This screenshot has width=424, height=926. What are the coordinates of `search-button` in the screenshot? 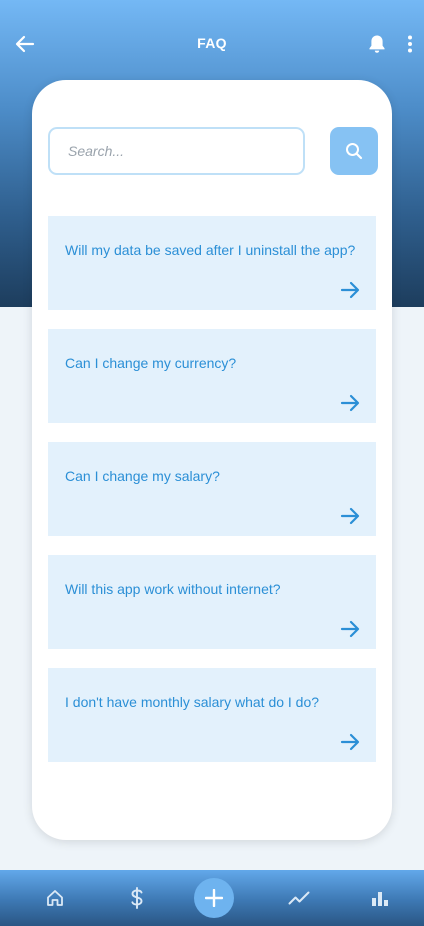 It's located at (354, 151).